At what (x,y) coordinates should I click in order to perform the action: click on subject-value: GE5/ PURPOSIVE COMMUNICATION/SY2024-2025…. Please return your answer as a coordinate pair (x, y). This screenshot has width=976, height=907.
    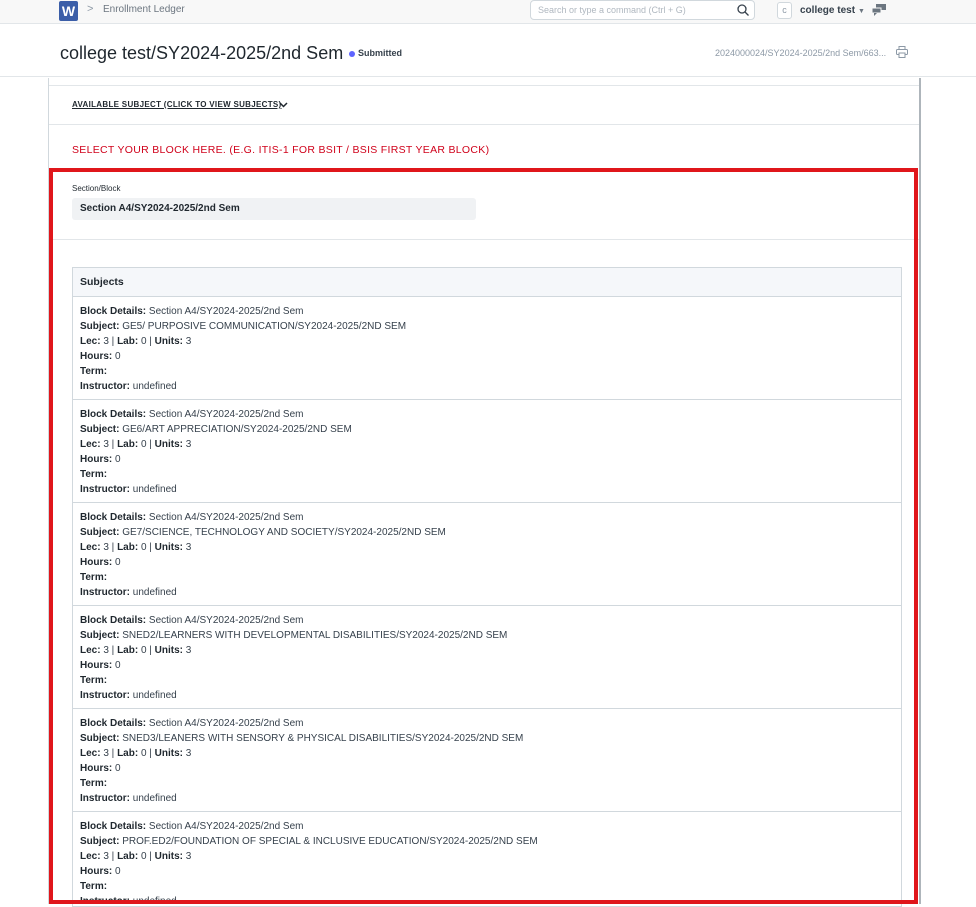
    Looking at the image, I should click on (264, 326).